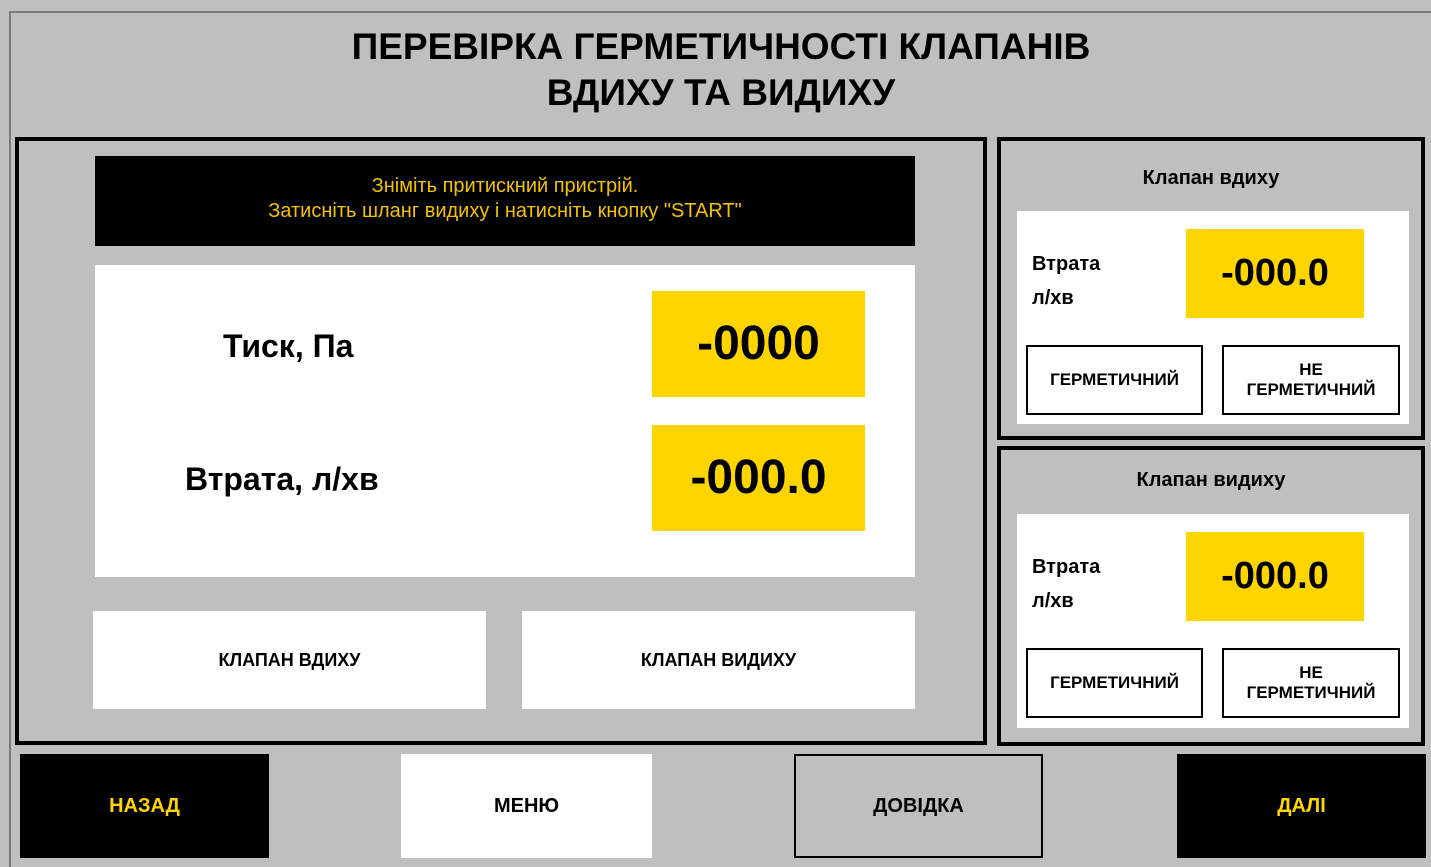 This screenshot has height=867, width=1431. Describe the element at coordinates (1053, 298) in the screenshot. I see `inhale-loss-label-line2: л/хв` at that location.